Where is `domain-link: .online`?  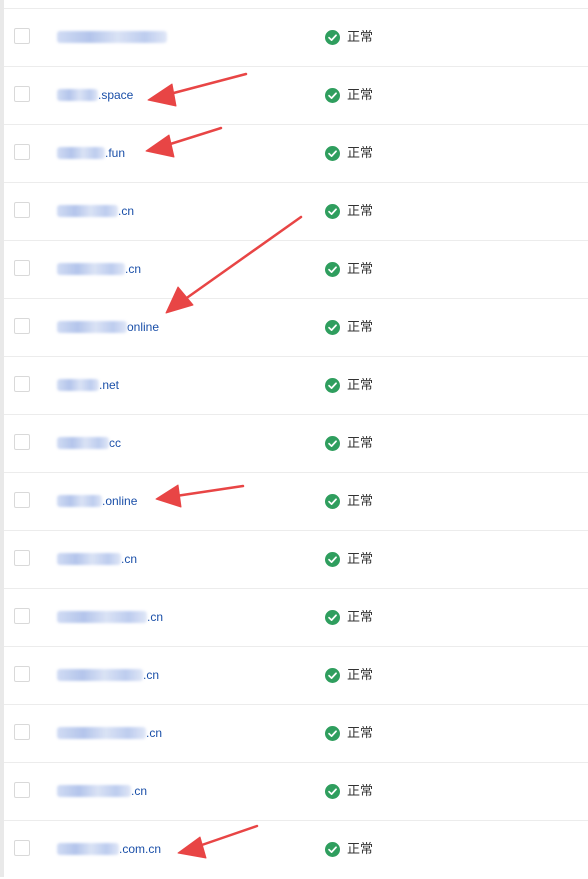
domain-link: .online is located at coordinates (97, 501).